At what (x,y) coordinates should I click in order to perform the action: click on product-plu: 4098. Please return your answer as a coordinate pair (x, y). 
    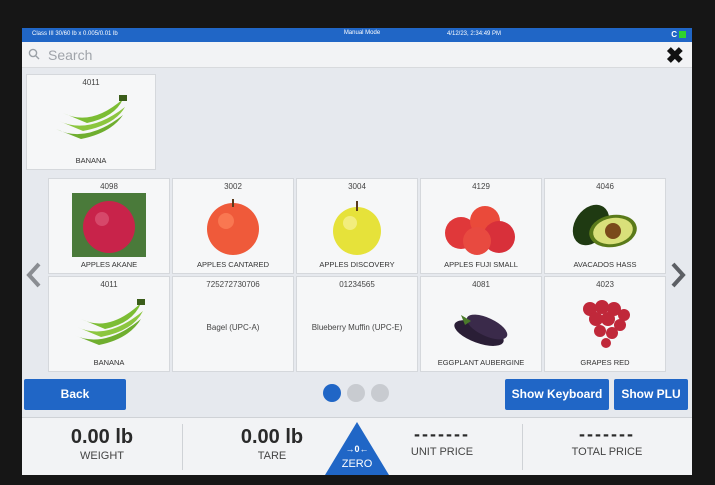
    Looking at the image, I should click on (109, 186).